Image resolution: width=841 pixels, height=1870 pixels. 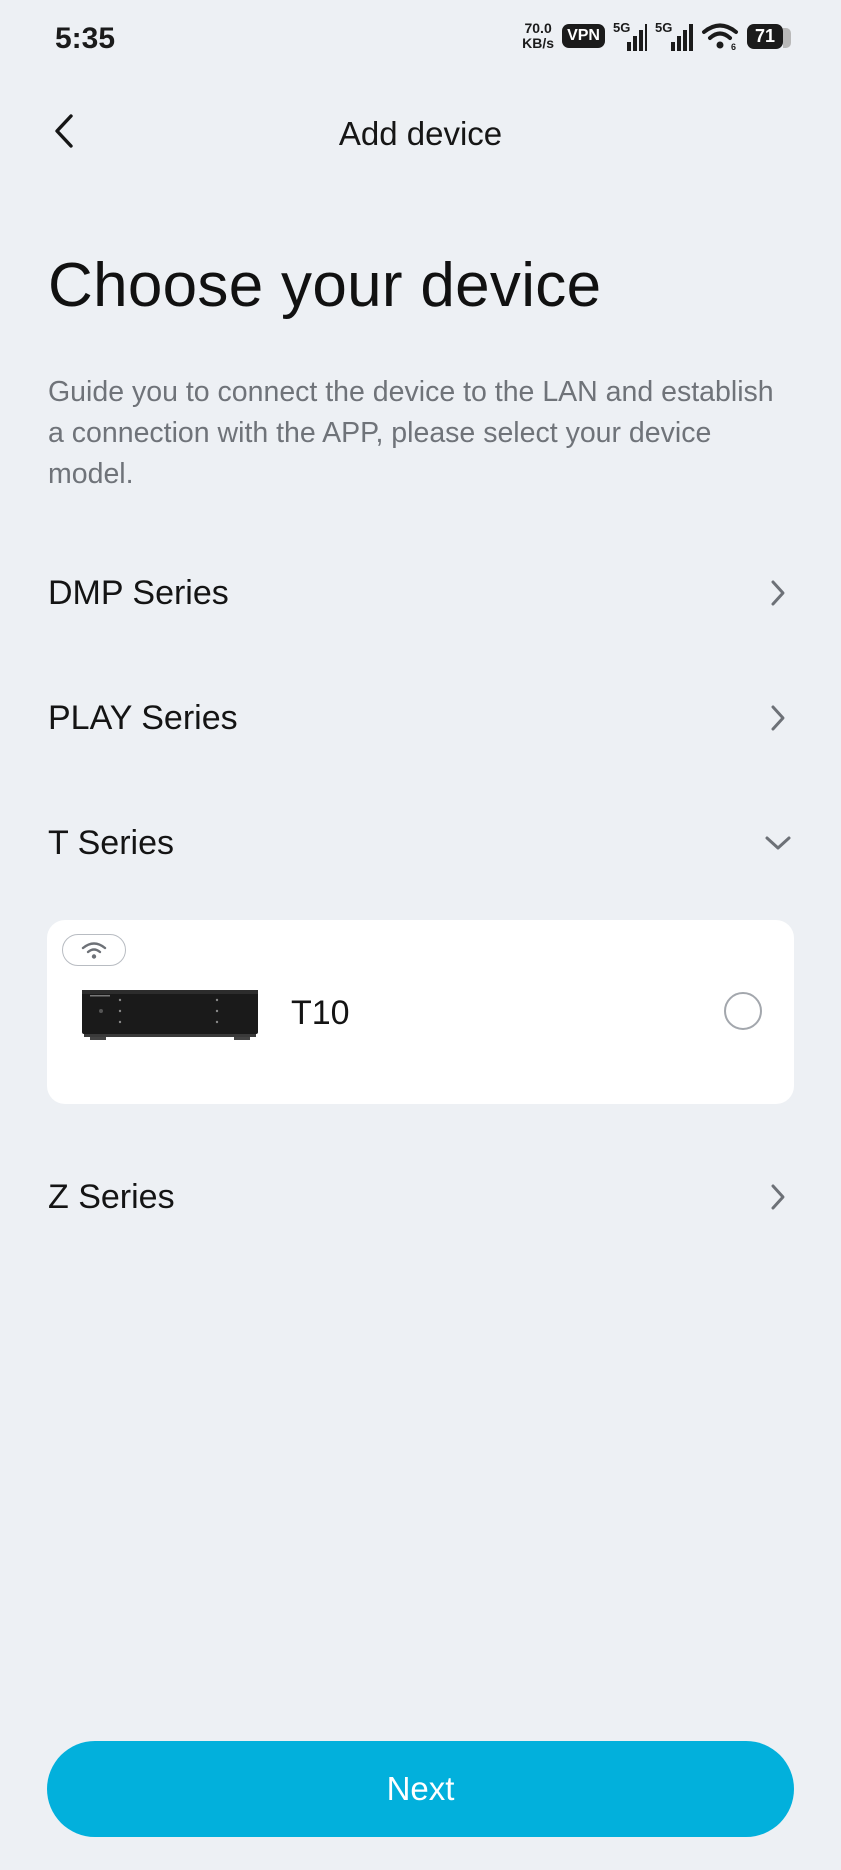 What do you see at coordinates (733, 46) in the screenshot?
I see `svg-text: 6` at bounding box center [733, 46].